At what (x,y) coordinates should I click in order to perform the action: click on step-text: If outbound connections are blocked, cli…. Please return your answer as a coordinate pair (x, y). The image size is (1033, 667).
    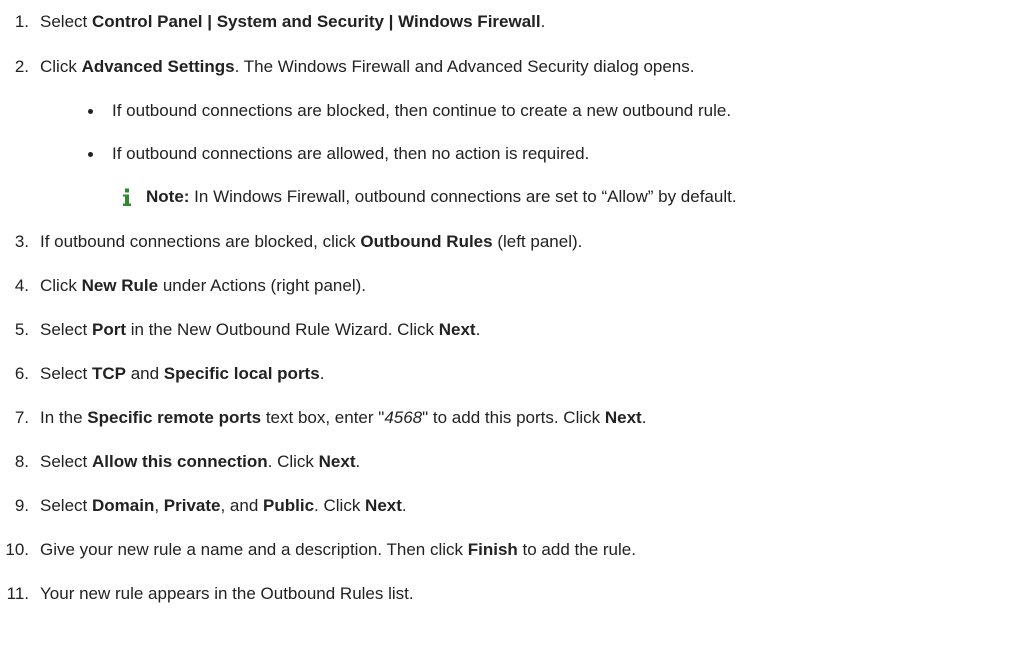
    Looking at the image, I should click on (311, 242).